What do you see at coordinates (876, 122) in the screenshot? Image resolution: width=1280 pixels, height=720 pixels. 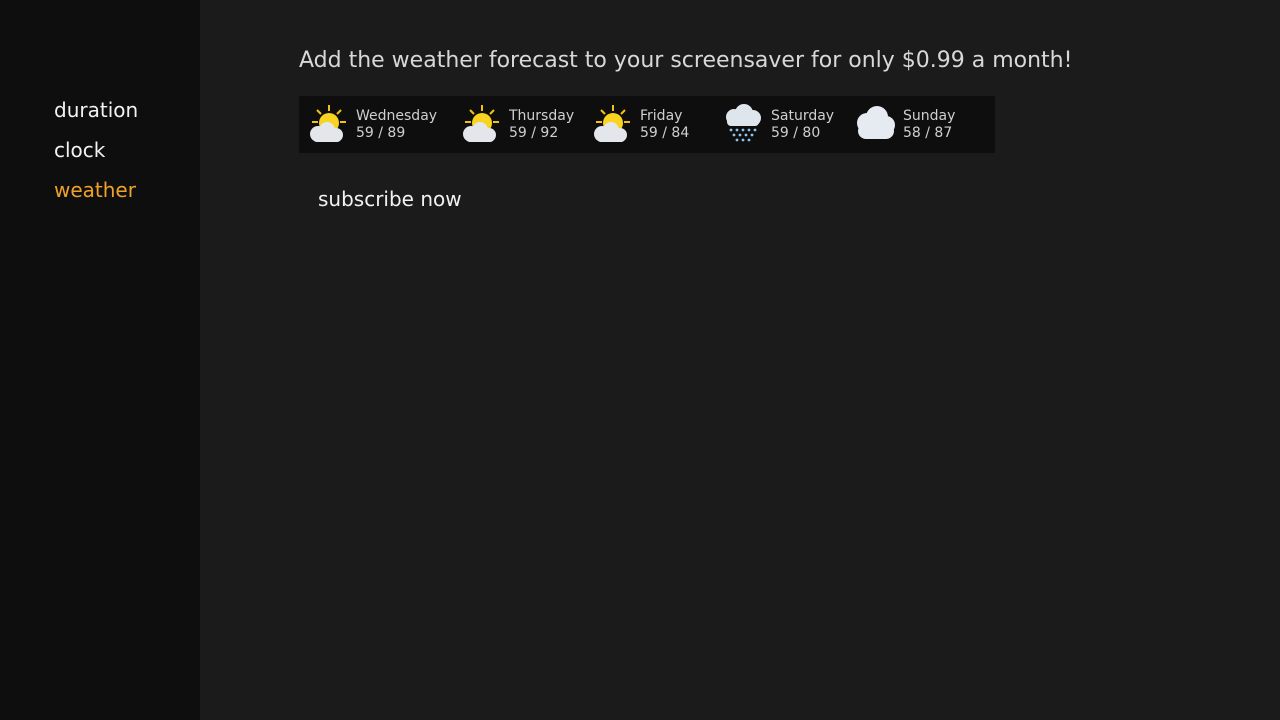 I see `cloudy-icon` at bounding box center [876, 122].